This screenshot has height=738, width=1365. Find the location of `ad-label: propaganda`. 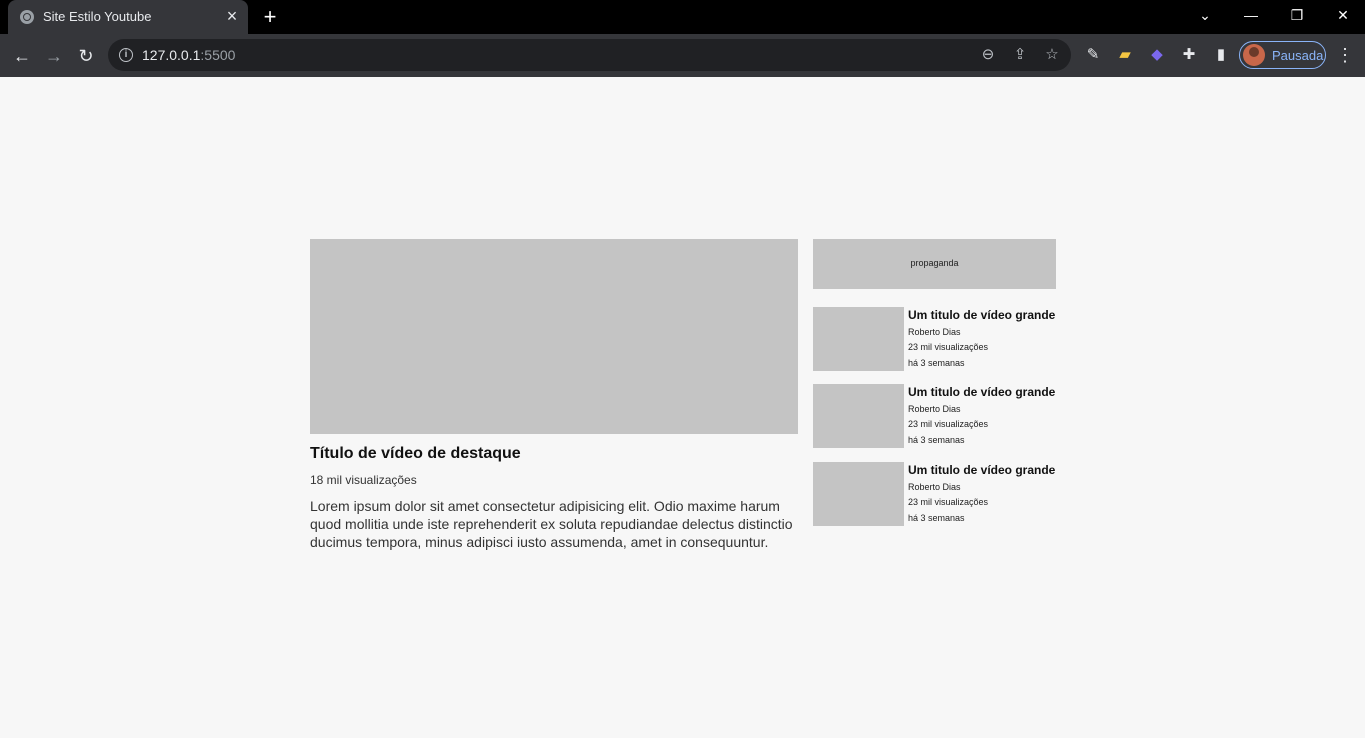

ad-label: propaganda is located at coordinates (934, 263).